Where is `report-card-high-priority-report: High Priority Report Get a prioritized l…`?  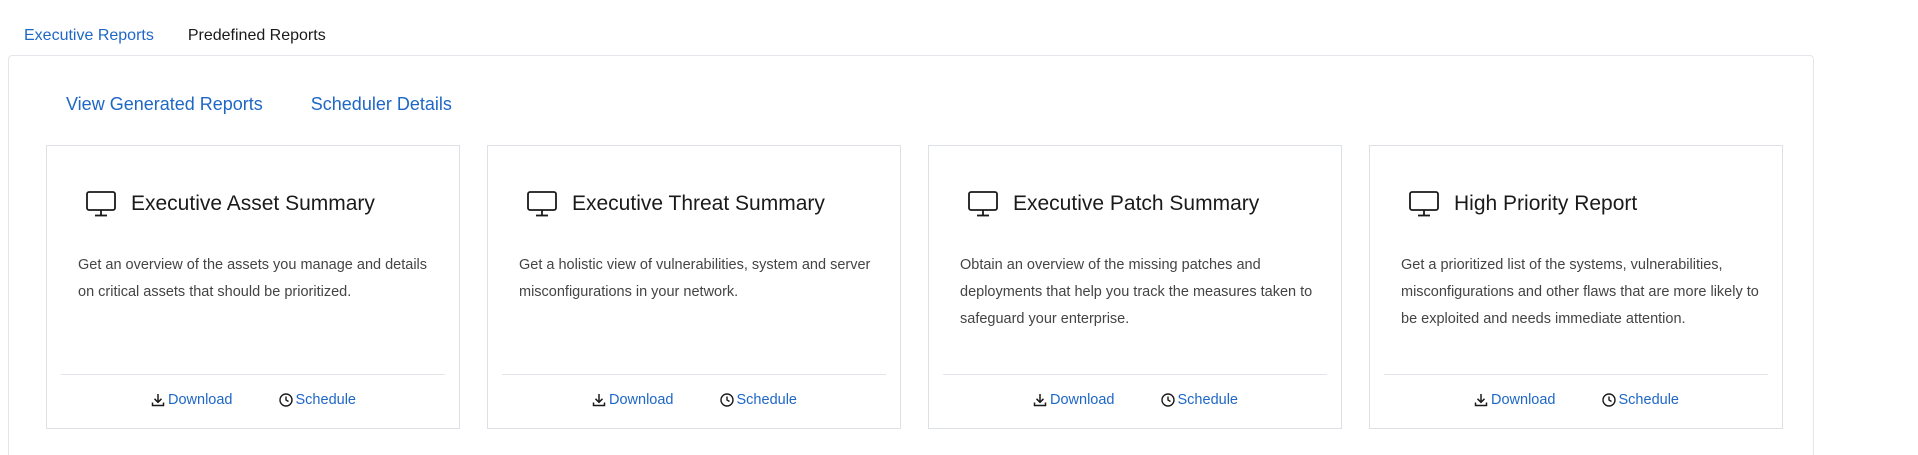 report-card-high-priority-report: High Priority Report Get a prioritized l… is located at coordinates (1576, 287).